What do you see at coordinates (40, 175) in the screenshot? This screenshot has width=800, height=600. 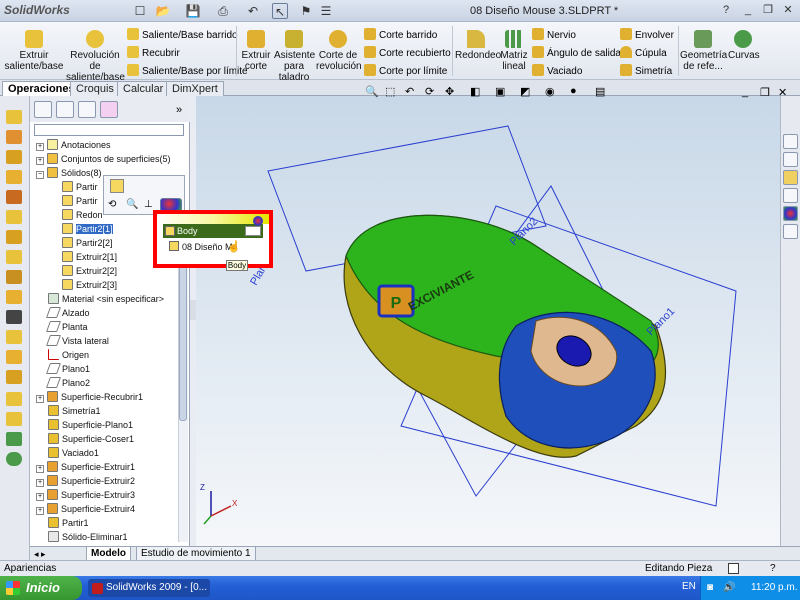 I see `collapse-icon: −` at bounding box center [40, 175].